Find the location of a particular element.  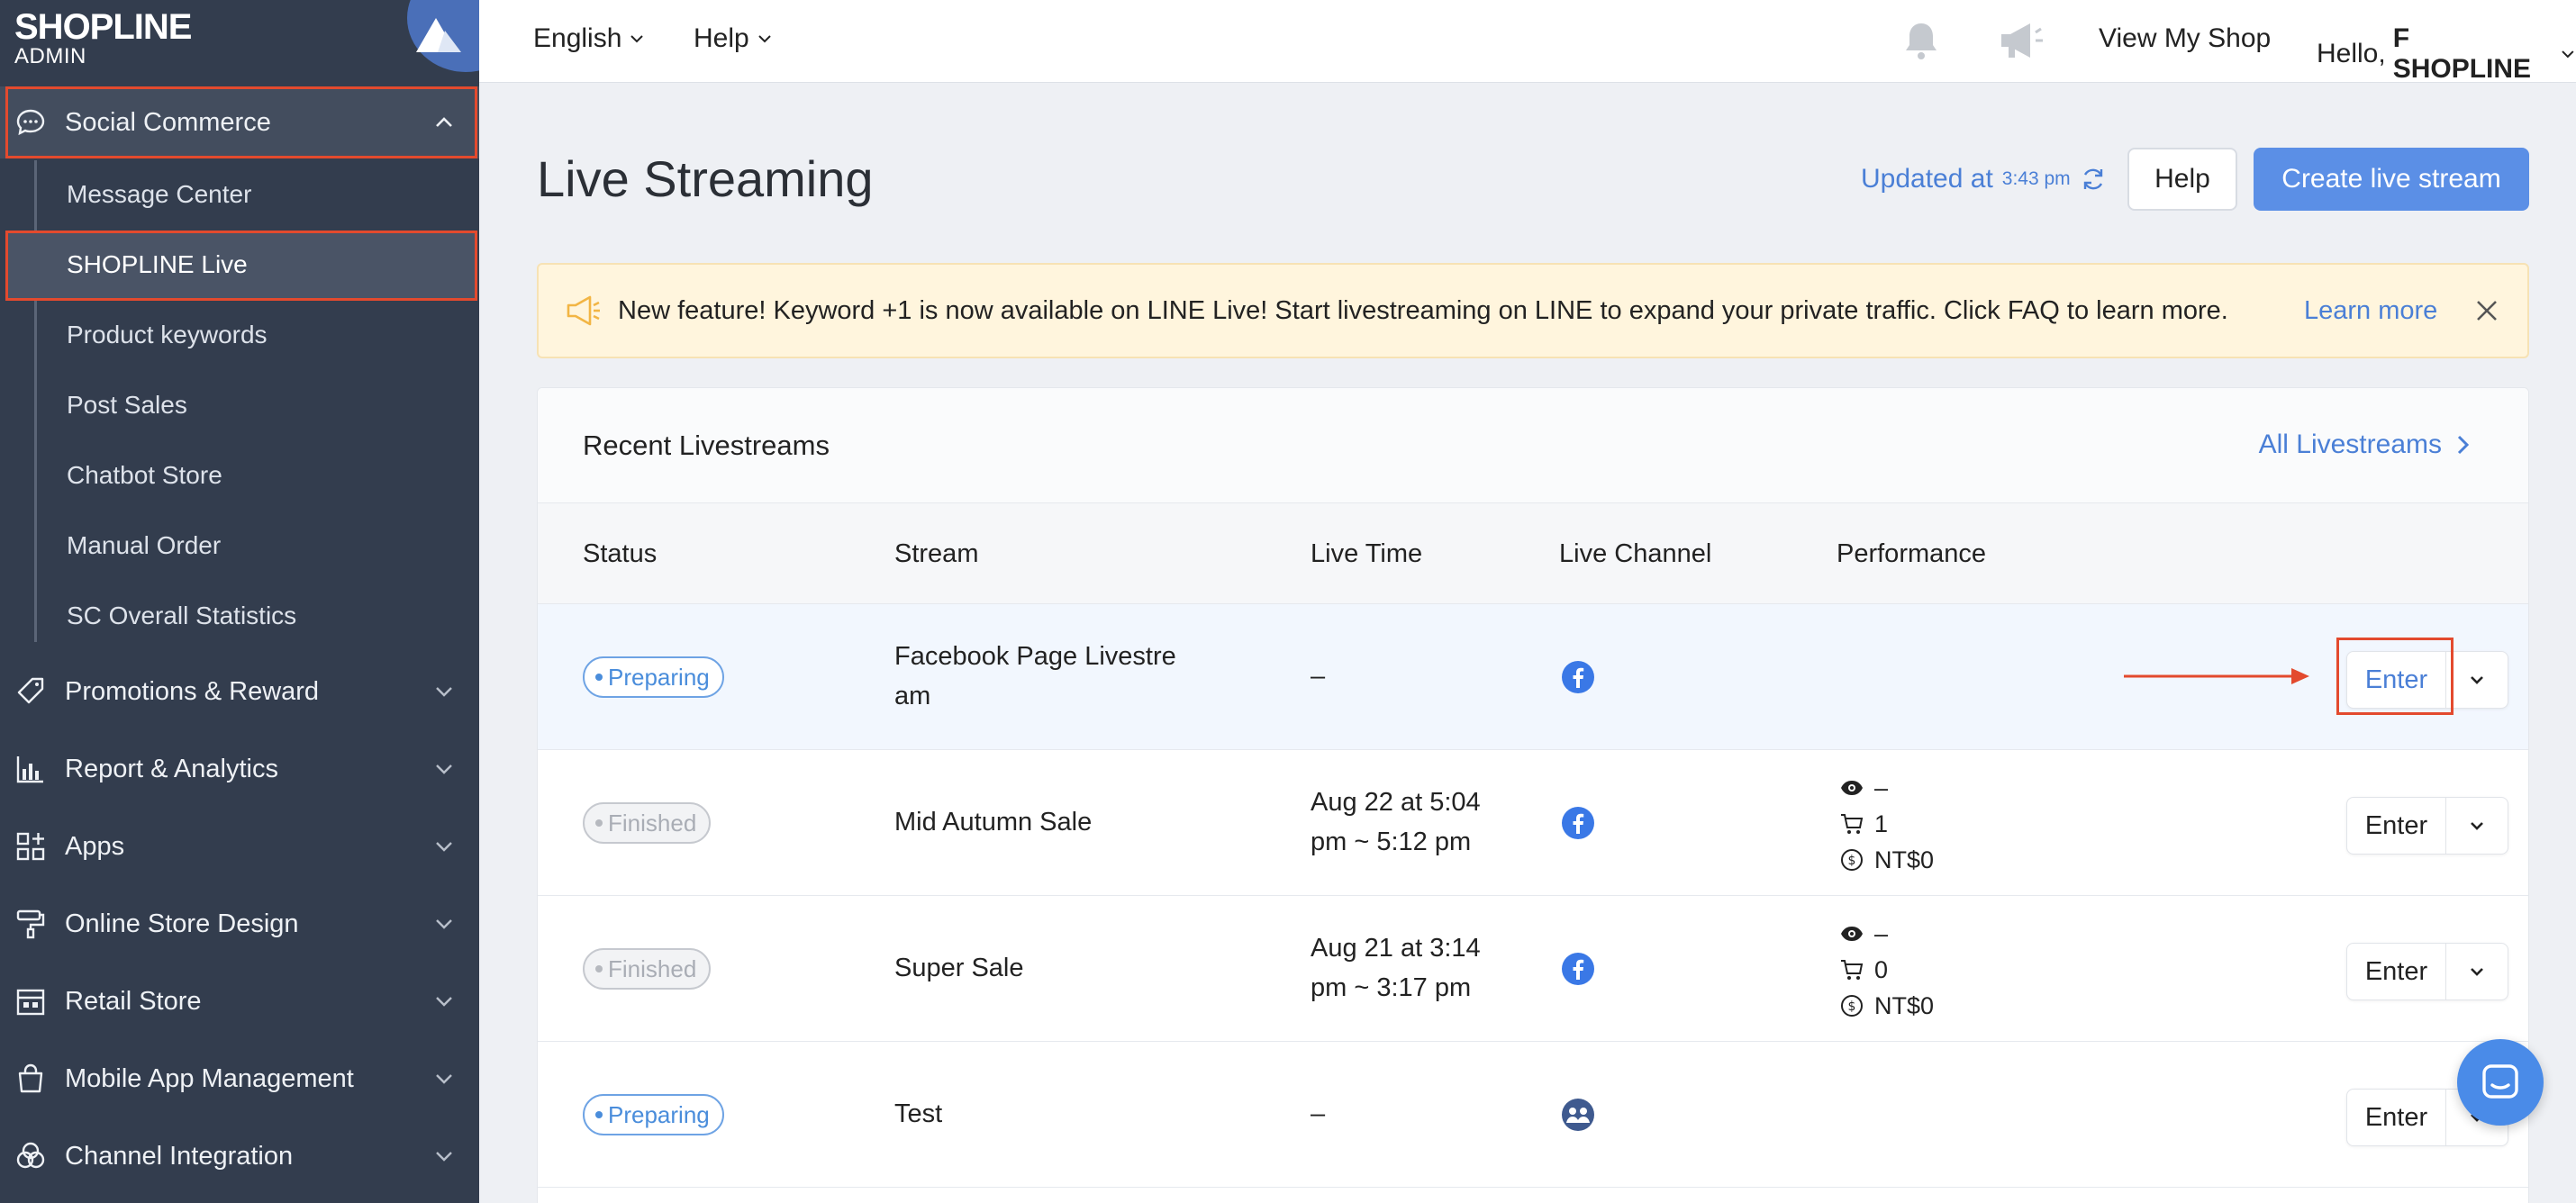

views-value: – is located at coordinates (1882, 787).